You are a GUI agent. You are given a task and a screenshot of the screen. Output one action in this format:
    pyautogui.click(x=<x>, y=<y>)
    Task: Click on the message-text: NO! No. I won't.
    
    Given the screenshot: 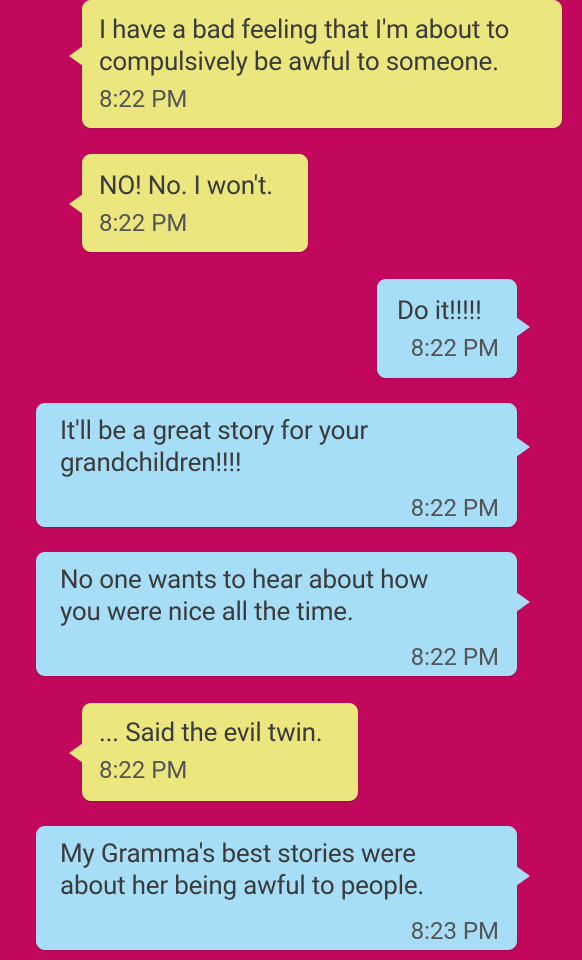 What is the action you would take?
    pyautogui.click(x=186, y=186)
    